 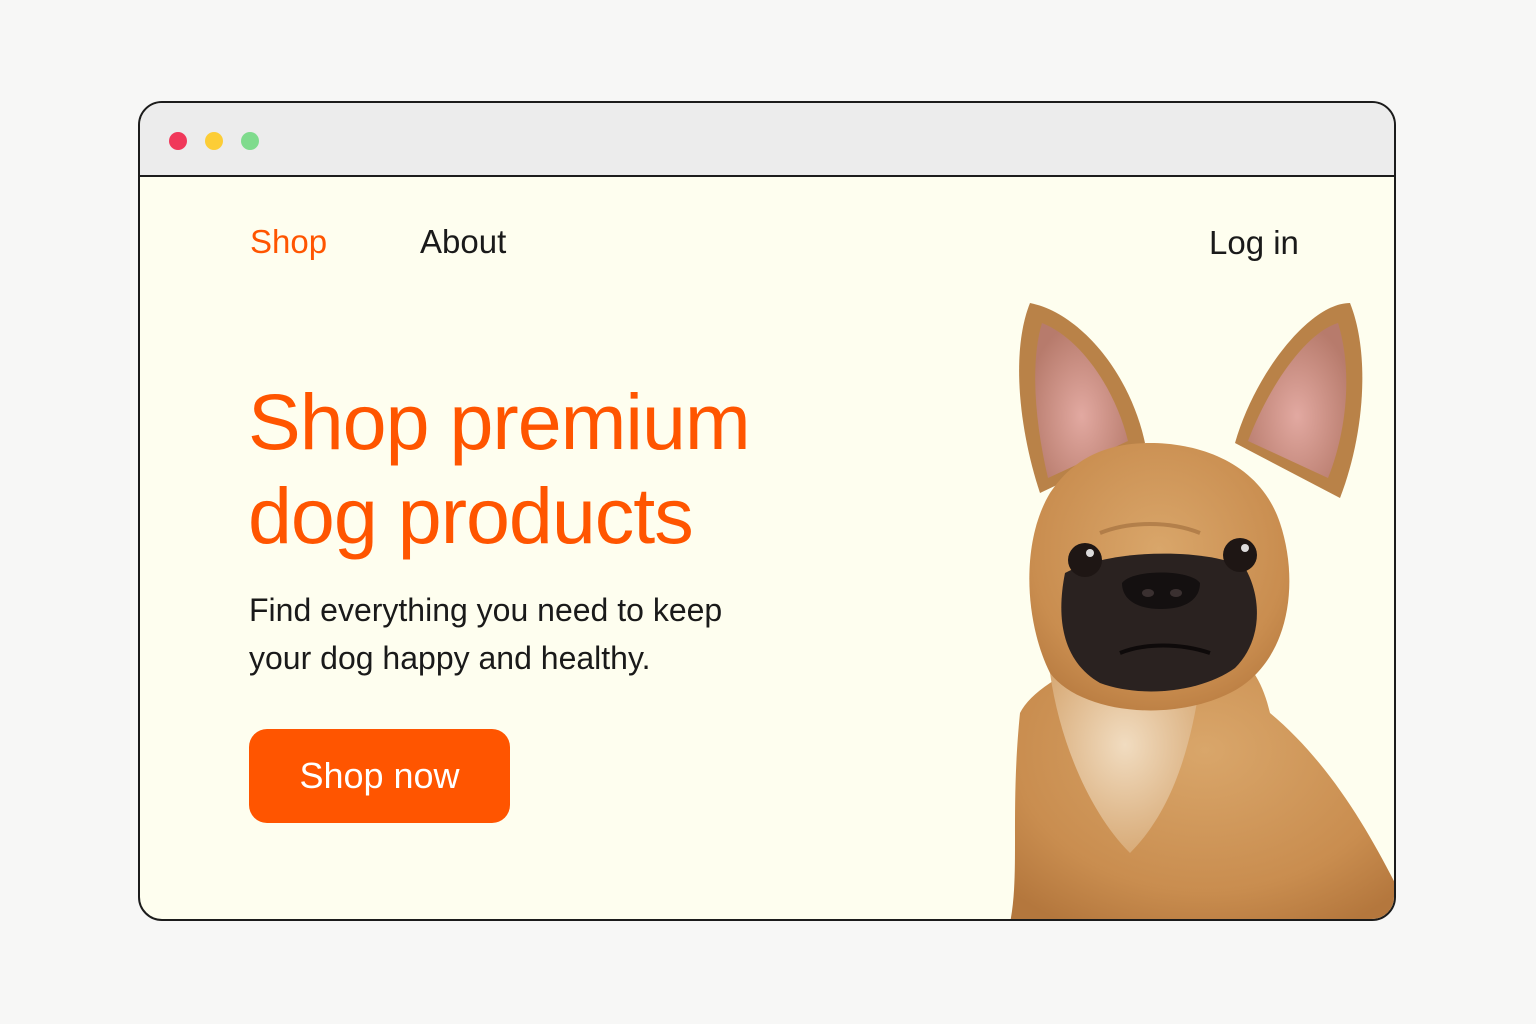 What do you see at coordinates (250, 141) in the screenshot?
I see `maximize-window-icon` at bounding box center [250, 141].